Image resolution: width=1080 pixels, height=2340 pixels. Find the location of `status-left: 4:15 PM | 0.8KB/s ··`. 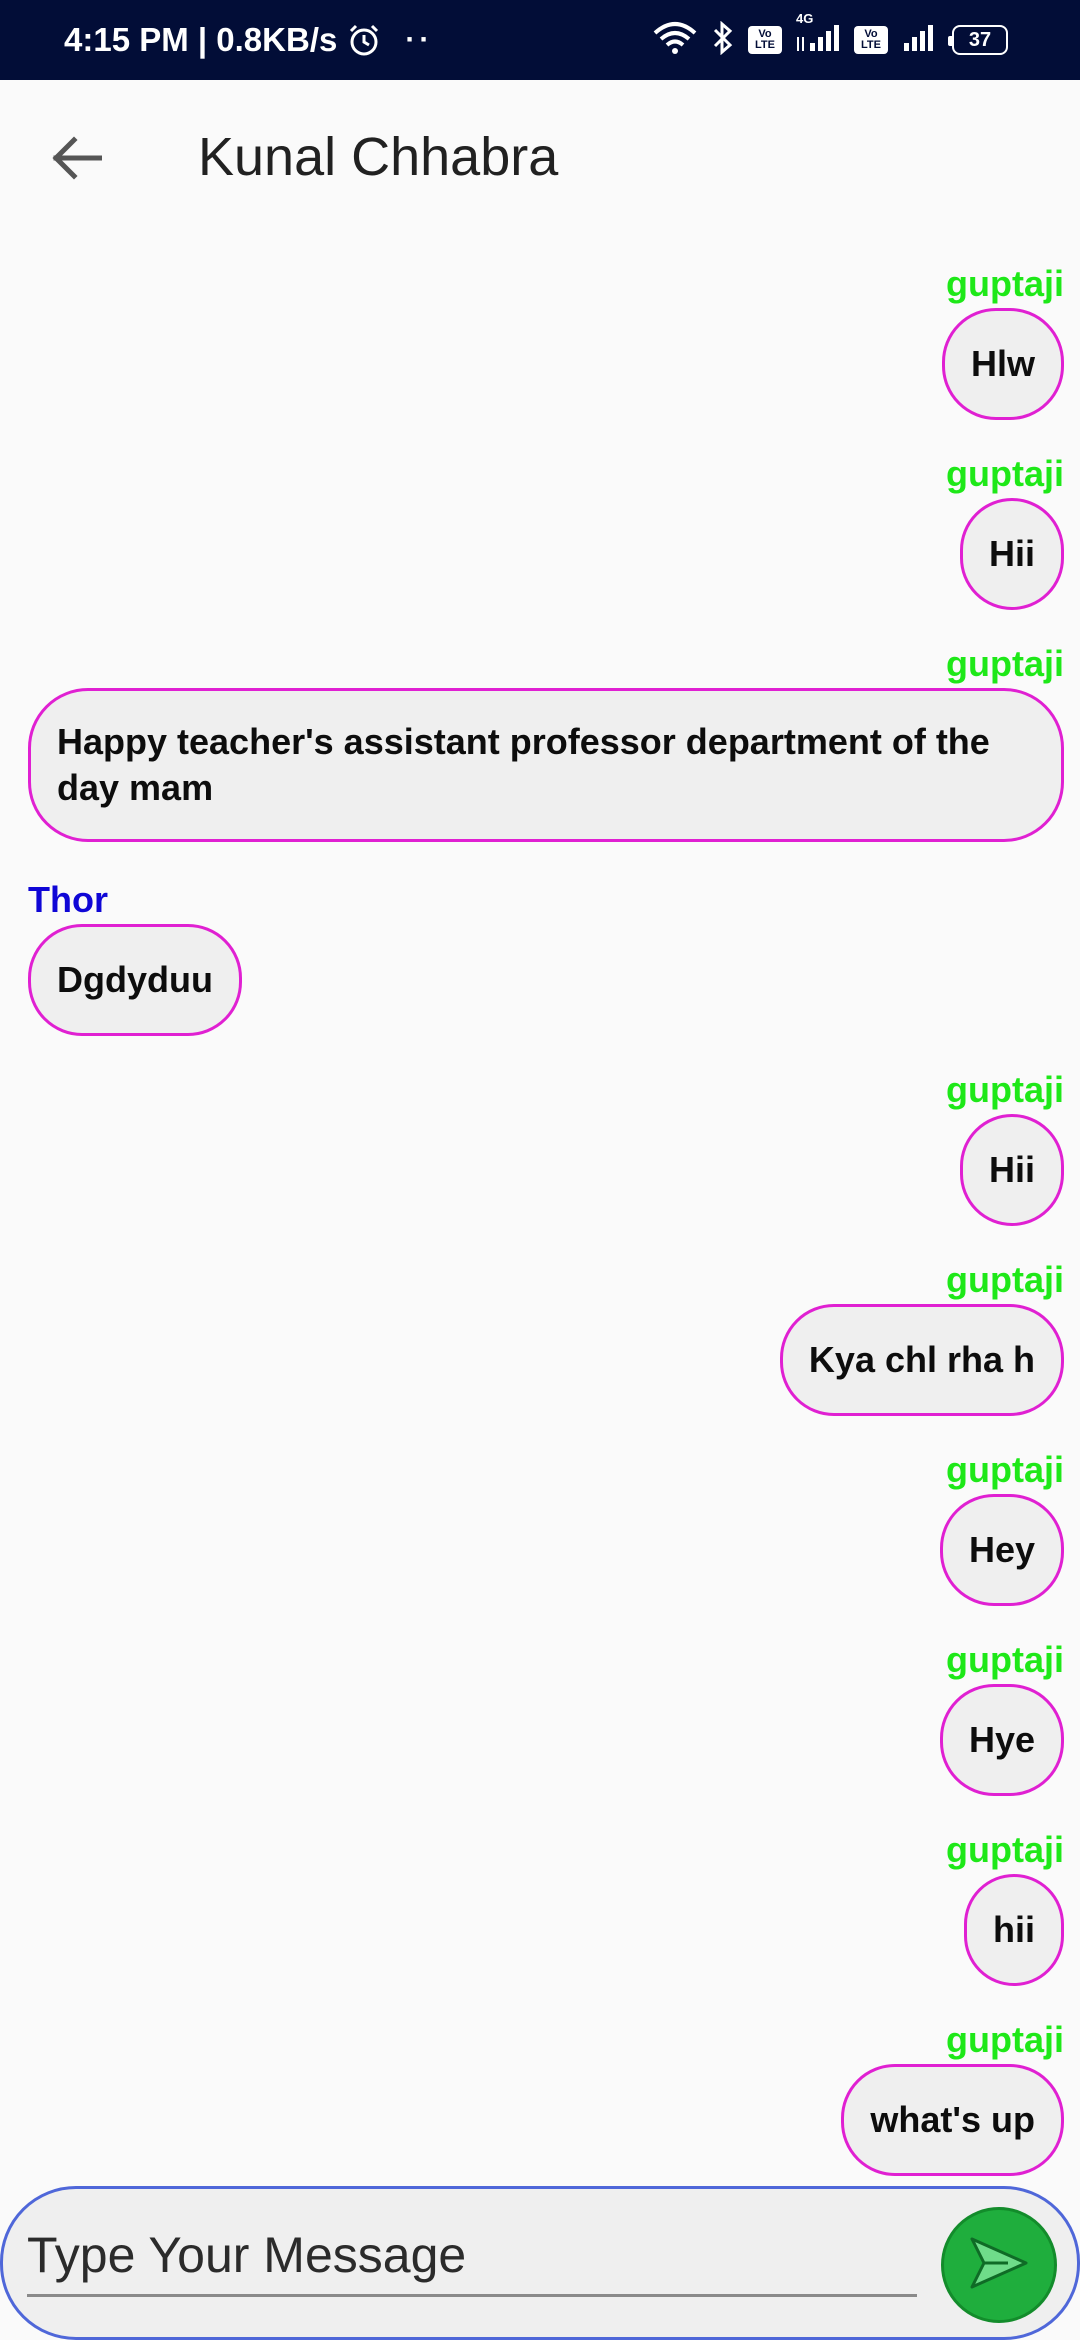

status-left: 4:15 PM | 0.8KB/s ·· is located at coordinates (248, 40).